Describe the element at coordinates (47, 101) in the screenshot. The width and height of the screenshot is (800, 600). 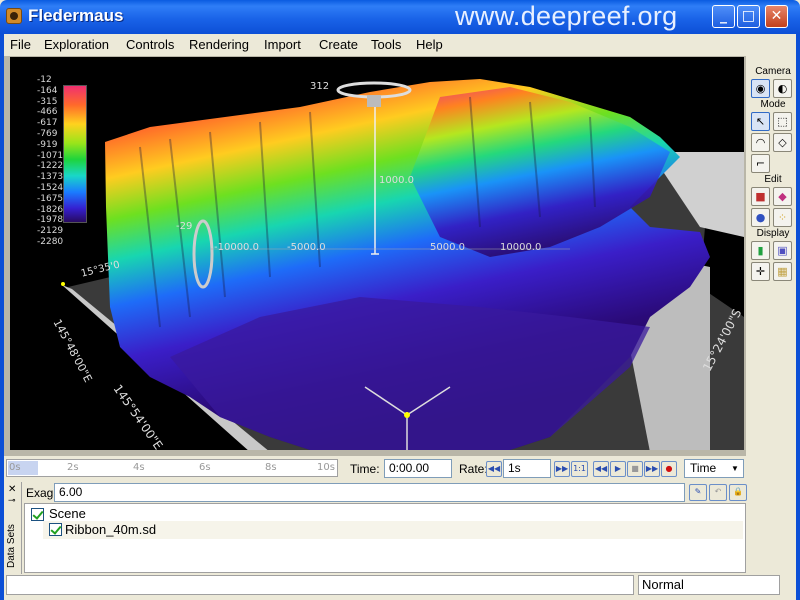
I see `legend-value: -315` at that location.